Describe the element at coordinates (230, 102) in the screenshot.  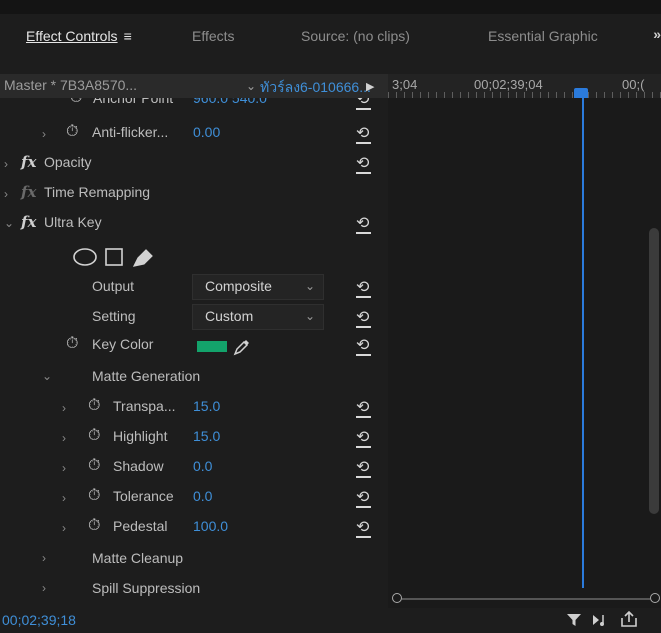
I see `property-value: 960.0 540.0` at that location.